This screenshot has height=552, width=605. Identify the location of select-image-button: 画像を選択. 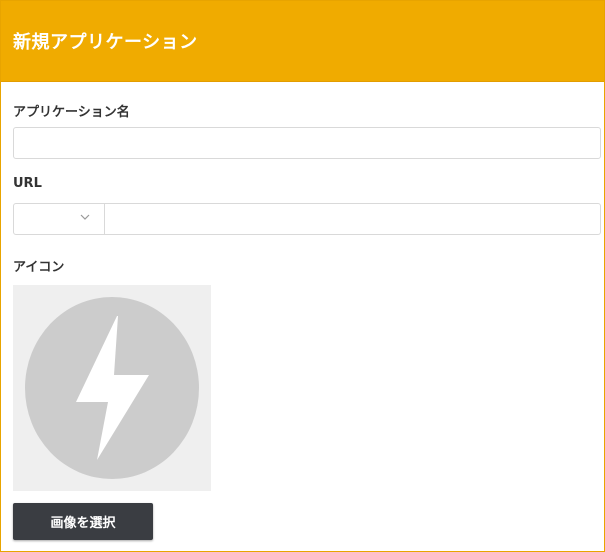
(83, 521).